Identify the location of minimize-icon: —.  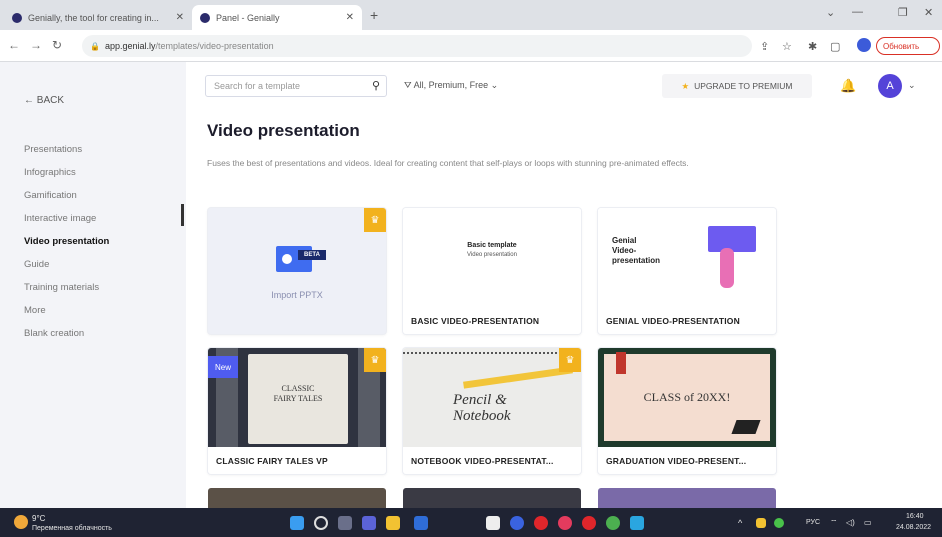
(857, 12).